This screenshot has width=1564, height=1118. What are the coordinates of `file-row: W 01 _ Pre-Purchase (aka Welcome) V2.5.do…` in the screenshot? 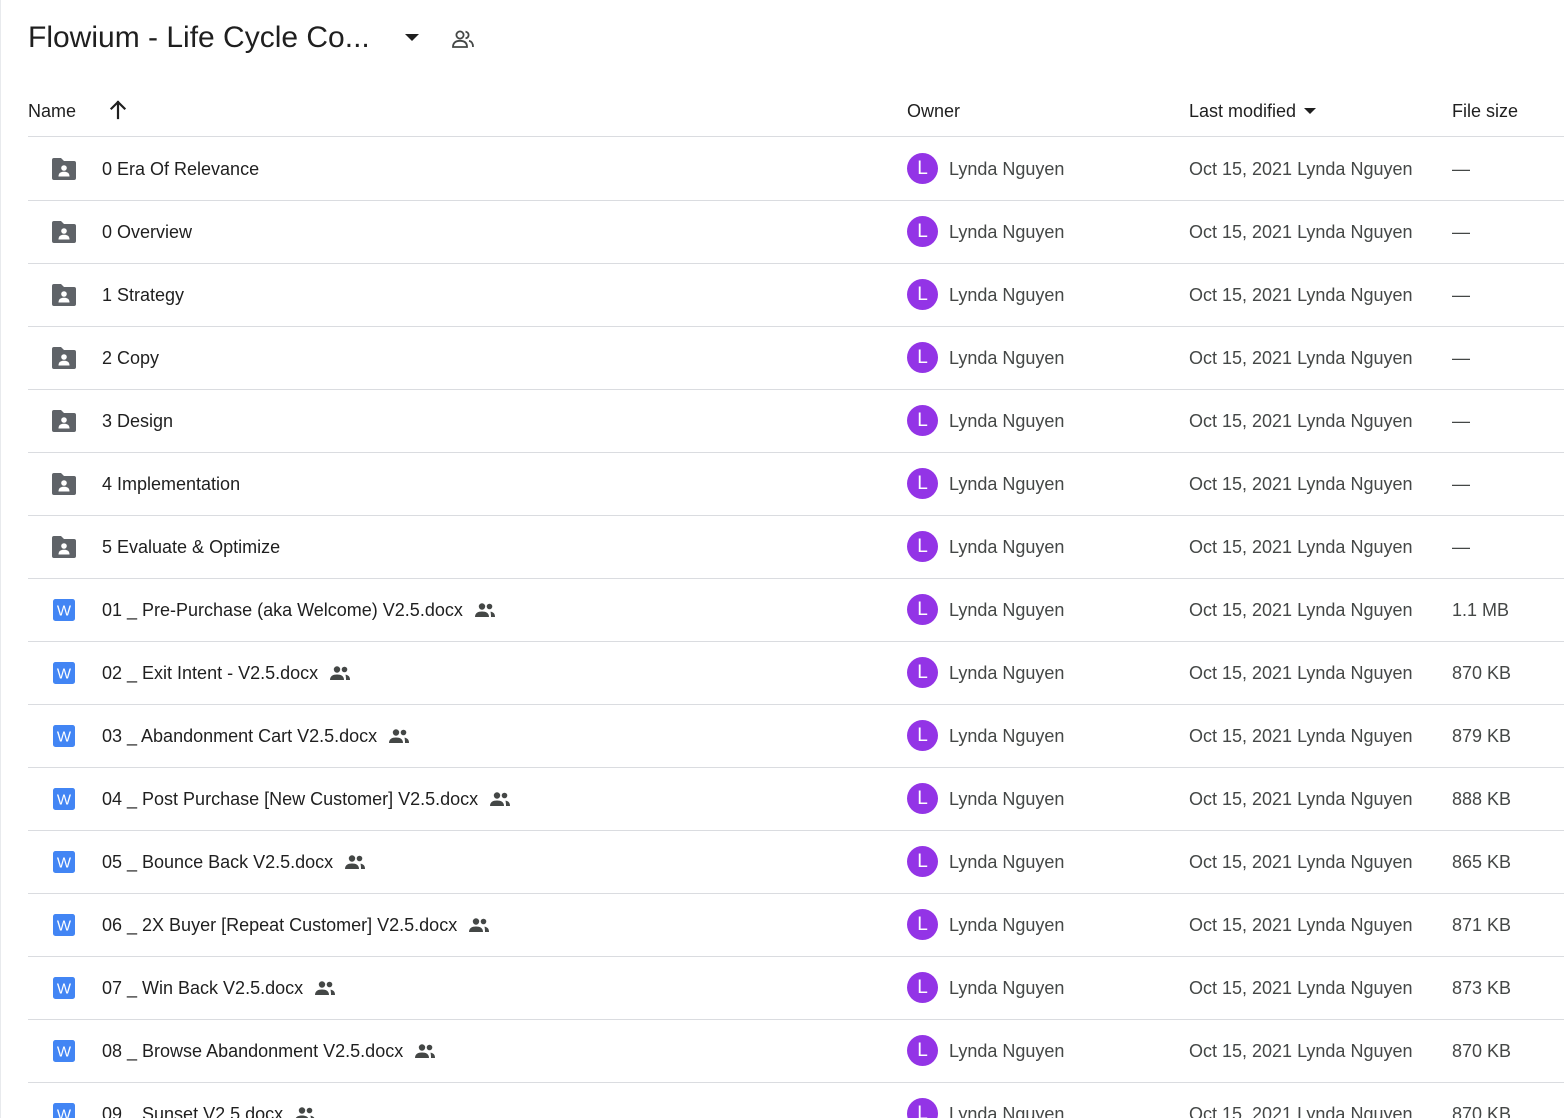 It's located at (796, 610).